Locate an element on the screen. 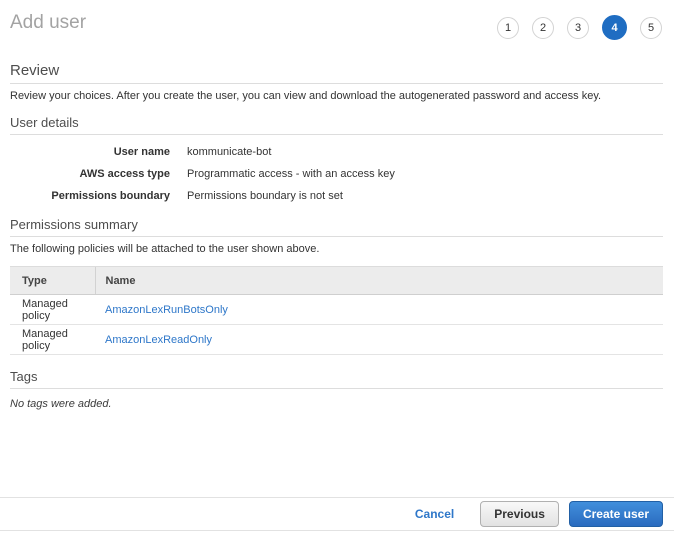  column-header-name: Name is located at coordinates (378, 280).